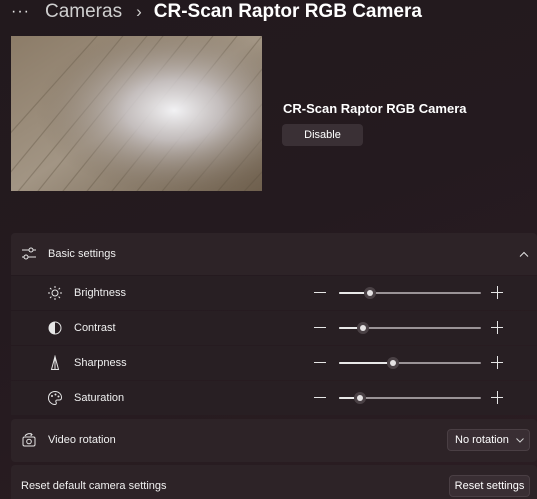 The width and height of the screenshot is (537, 499). I want to click on video-rotation-label: Video rotation, so click(82, 440).